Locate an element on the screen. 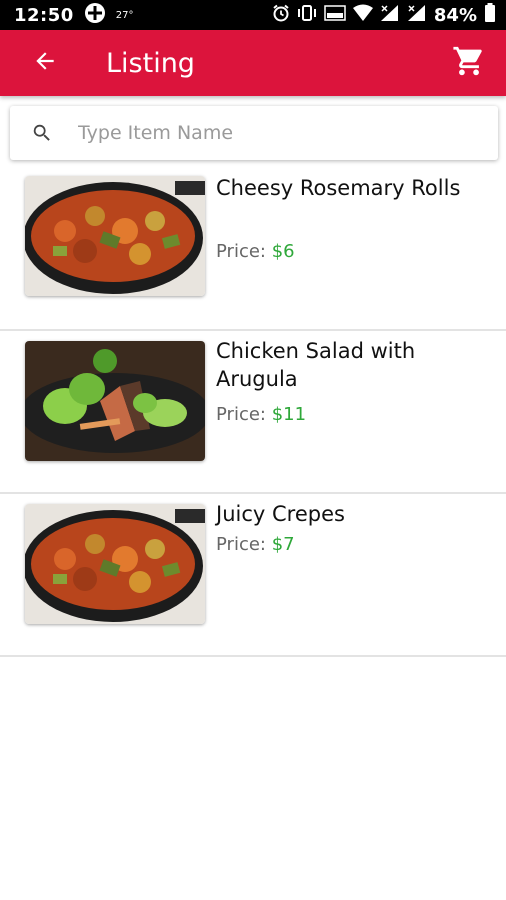  cart-button is located at coordinates (469, 63).